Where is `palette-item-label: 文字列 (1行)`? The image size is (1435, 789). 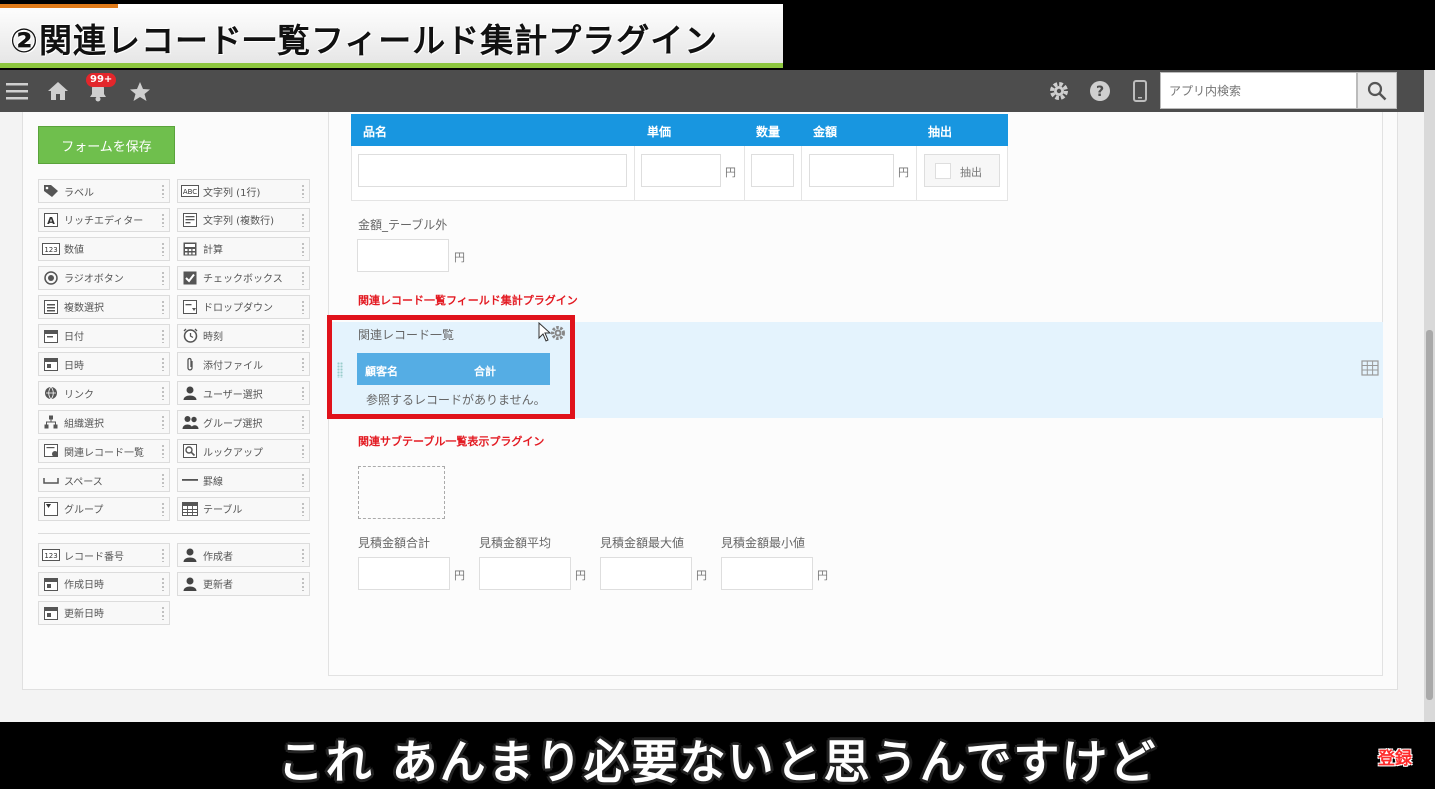 palette-item-label: 文字列 (1行) is located at coordinates (232, 193).